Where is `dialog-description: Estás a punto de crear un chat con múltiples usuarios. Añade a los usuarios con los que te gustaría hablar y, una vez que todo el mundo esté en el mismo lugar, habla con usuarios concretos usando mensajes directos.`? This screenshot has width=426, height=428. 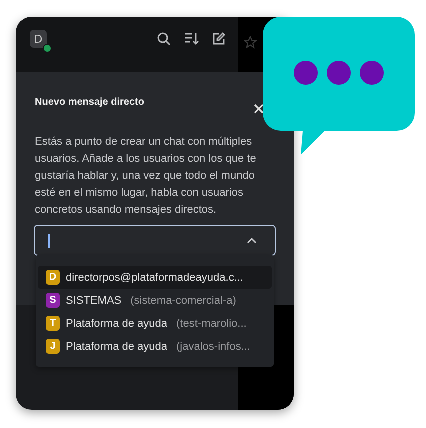 dialog-description: Estás a punto de crear un chat con múltiples usuarios. Añade a los usuarios con los que te gustaría hablar y, una vez que todo el mundo esté en el mismo lugar, habla con usuarios concretos usando mensajes directos. is located at coordinates (146, 176).